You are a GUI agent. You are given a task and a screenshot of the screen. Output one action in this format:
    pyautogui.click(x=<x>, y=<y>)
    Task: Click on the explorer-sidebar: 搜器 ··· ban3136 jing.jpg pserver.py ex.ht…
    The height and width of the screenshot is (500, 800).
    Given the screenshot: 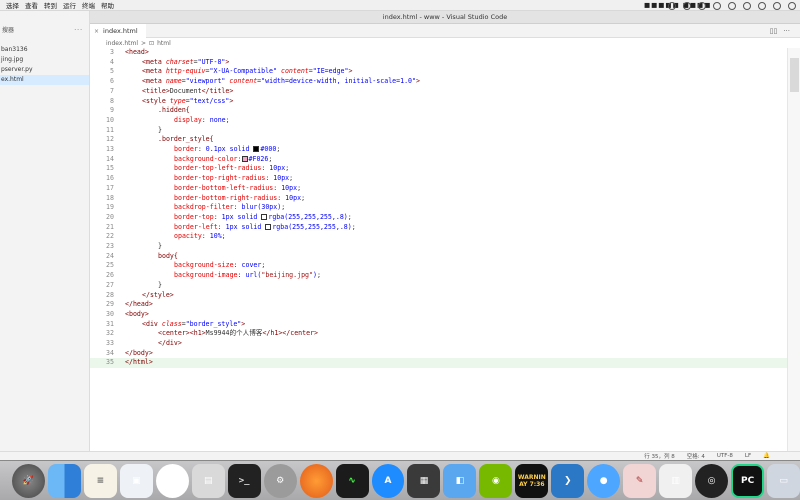 What is the action you would take?
    pyautogui.click(x=45, y=234)
    